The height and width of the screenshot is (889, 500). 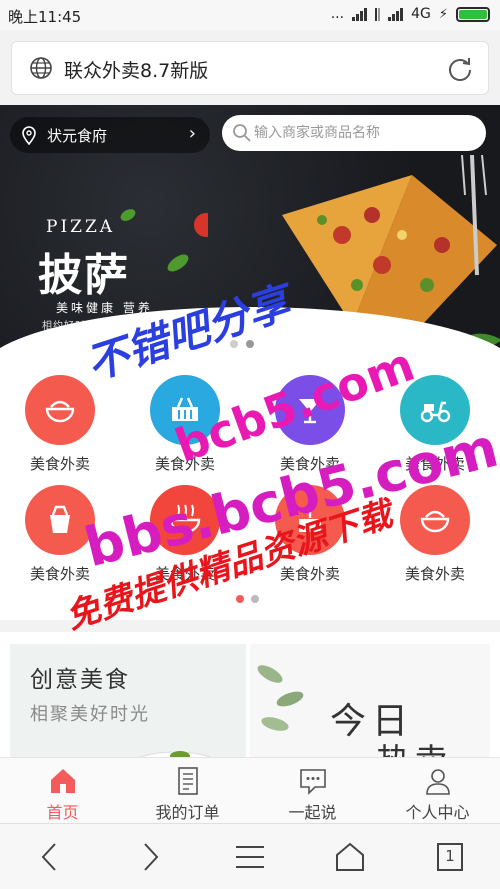 I want to click on basil-decoration, so click(x=164, y=240).